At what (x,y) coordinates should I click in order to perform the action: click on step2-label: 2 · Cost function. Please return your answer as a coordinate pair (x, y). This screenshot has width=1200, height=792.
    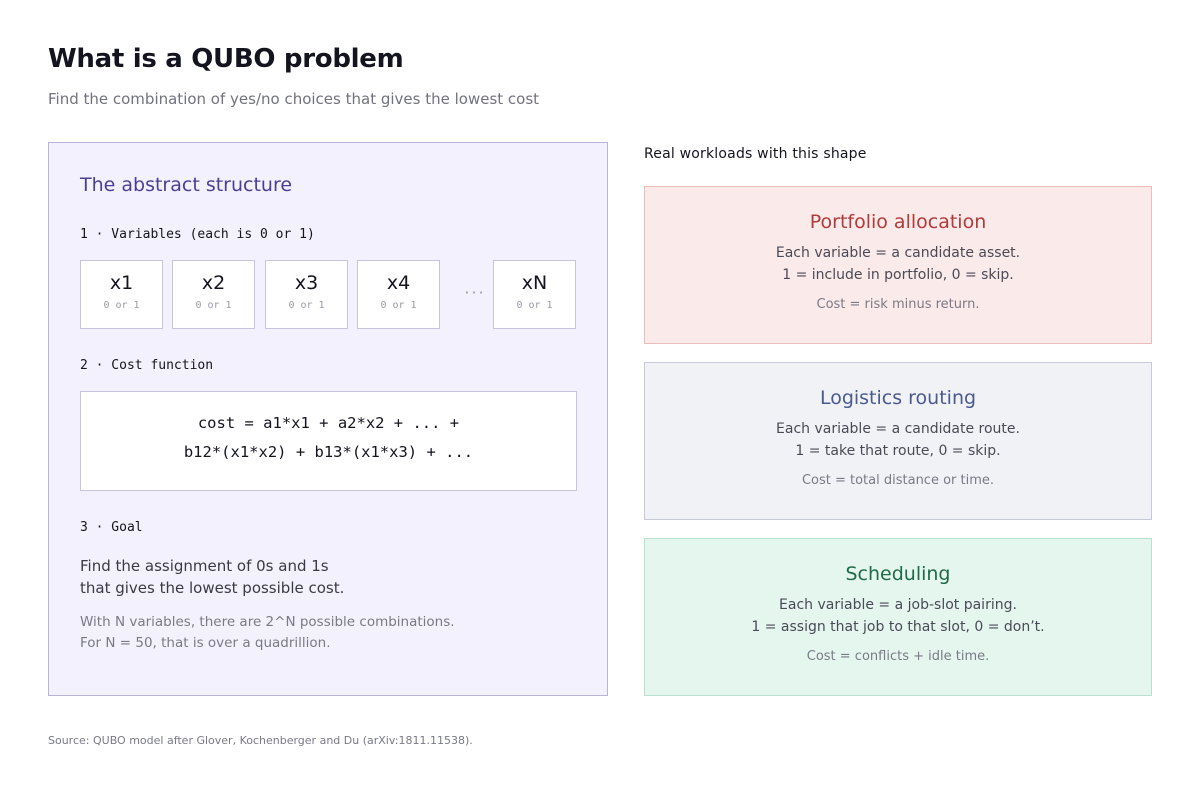
    Looking at the image, I should click on (147, 365).